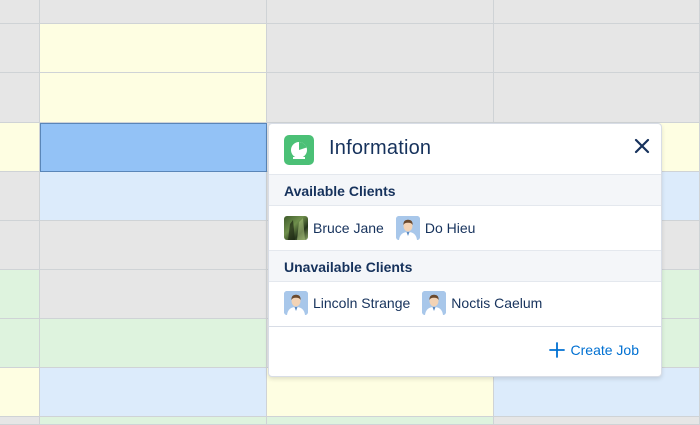  Describe the element at coordinates (296, 228) in the screenshot. I see `avatar` at that location.